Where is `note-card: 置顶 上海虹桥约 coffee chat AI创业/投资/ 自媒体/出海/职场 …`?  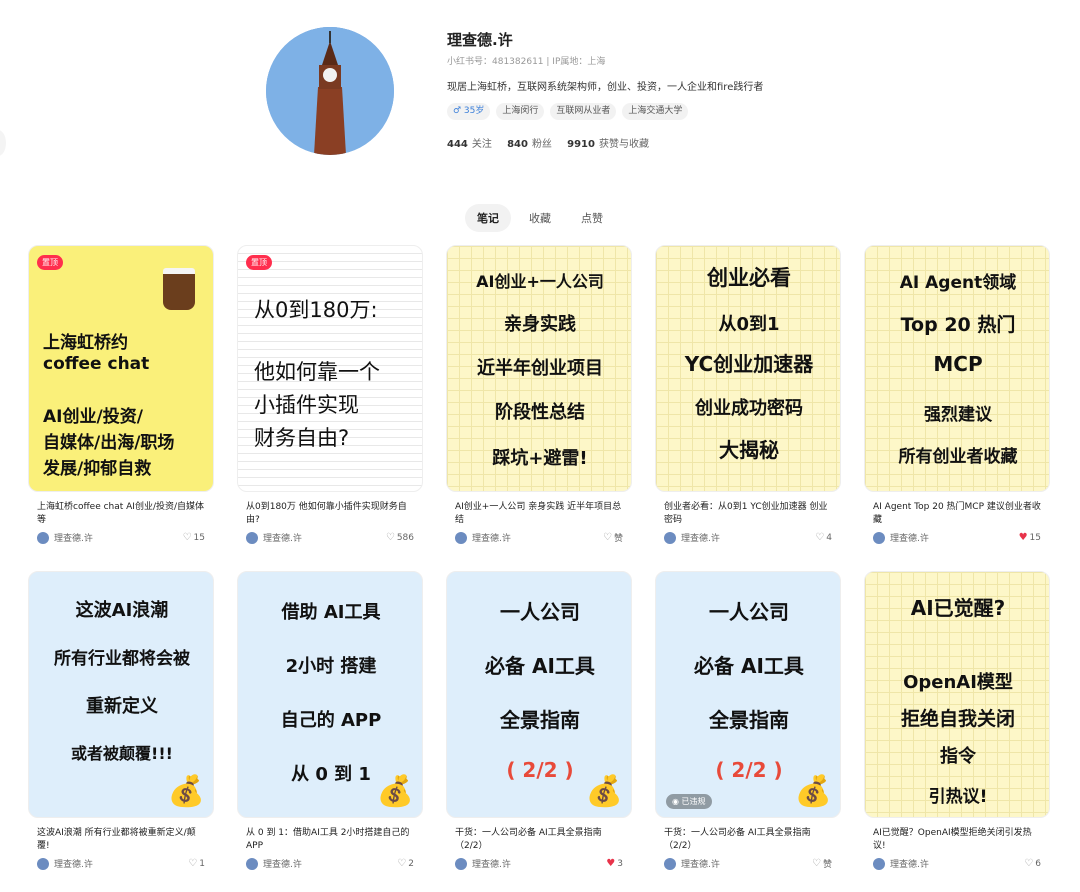
note-card: 置顶 上海虹桥约 coffee chat AI创业/投资/ 自媒体/出海/职场 … is located at coordinates (121, 394).